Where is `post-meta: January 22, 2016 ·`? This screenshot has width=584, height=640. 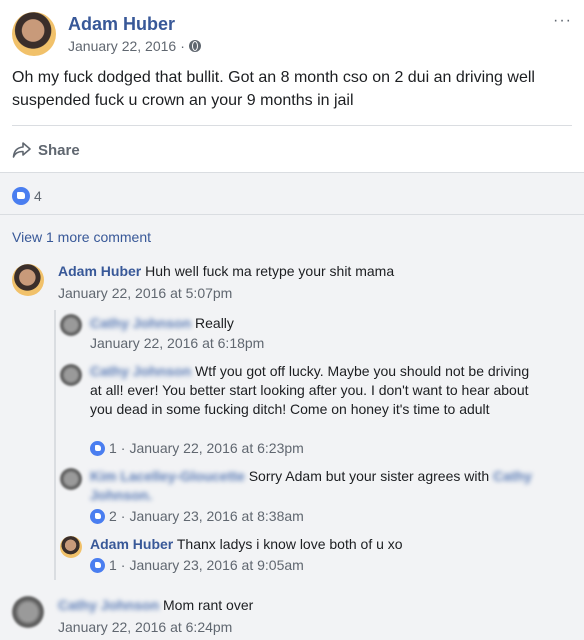
post-meta: January 22, 2016 · is located at coordinates (134, 46).